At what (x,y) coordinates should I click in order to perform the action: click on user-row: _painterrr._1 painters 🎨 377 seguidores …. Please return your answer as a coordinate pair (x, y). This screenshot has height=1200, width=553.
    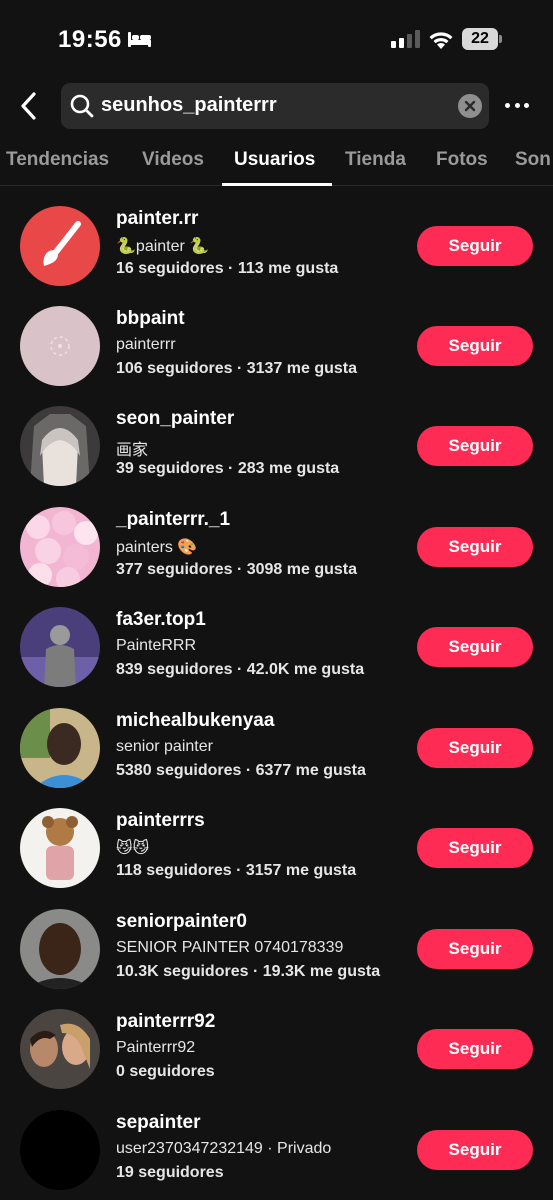
    Looking at the image, I should click on (276, 557).